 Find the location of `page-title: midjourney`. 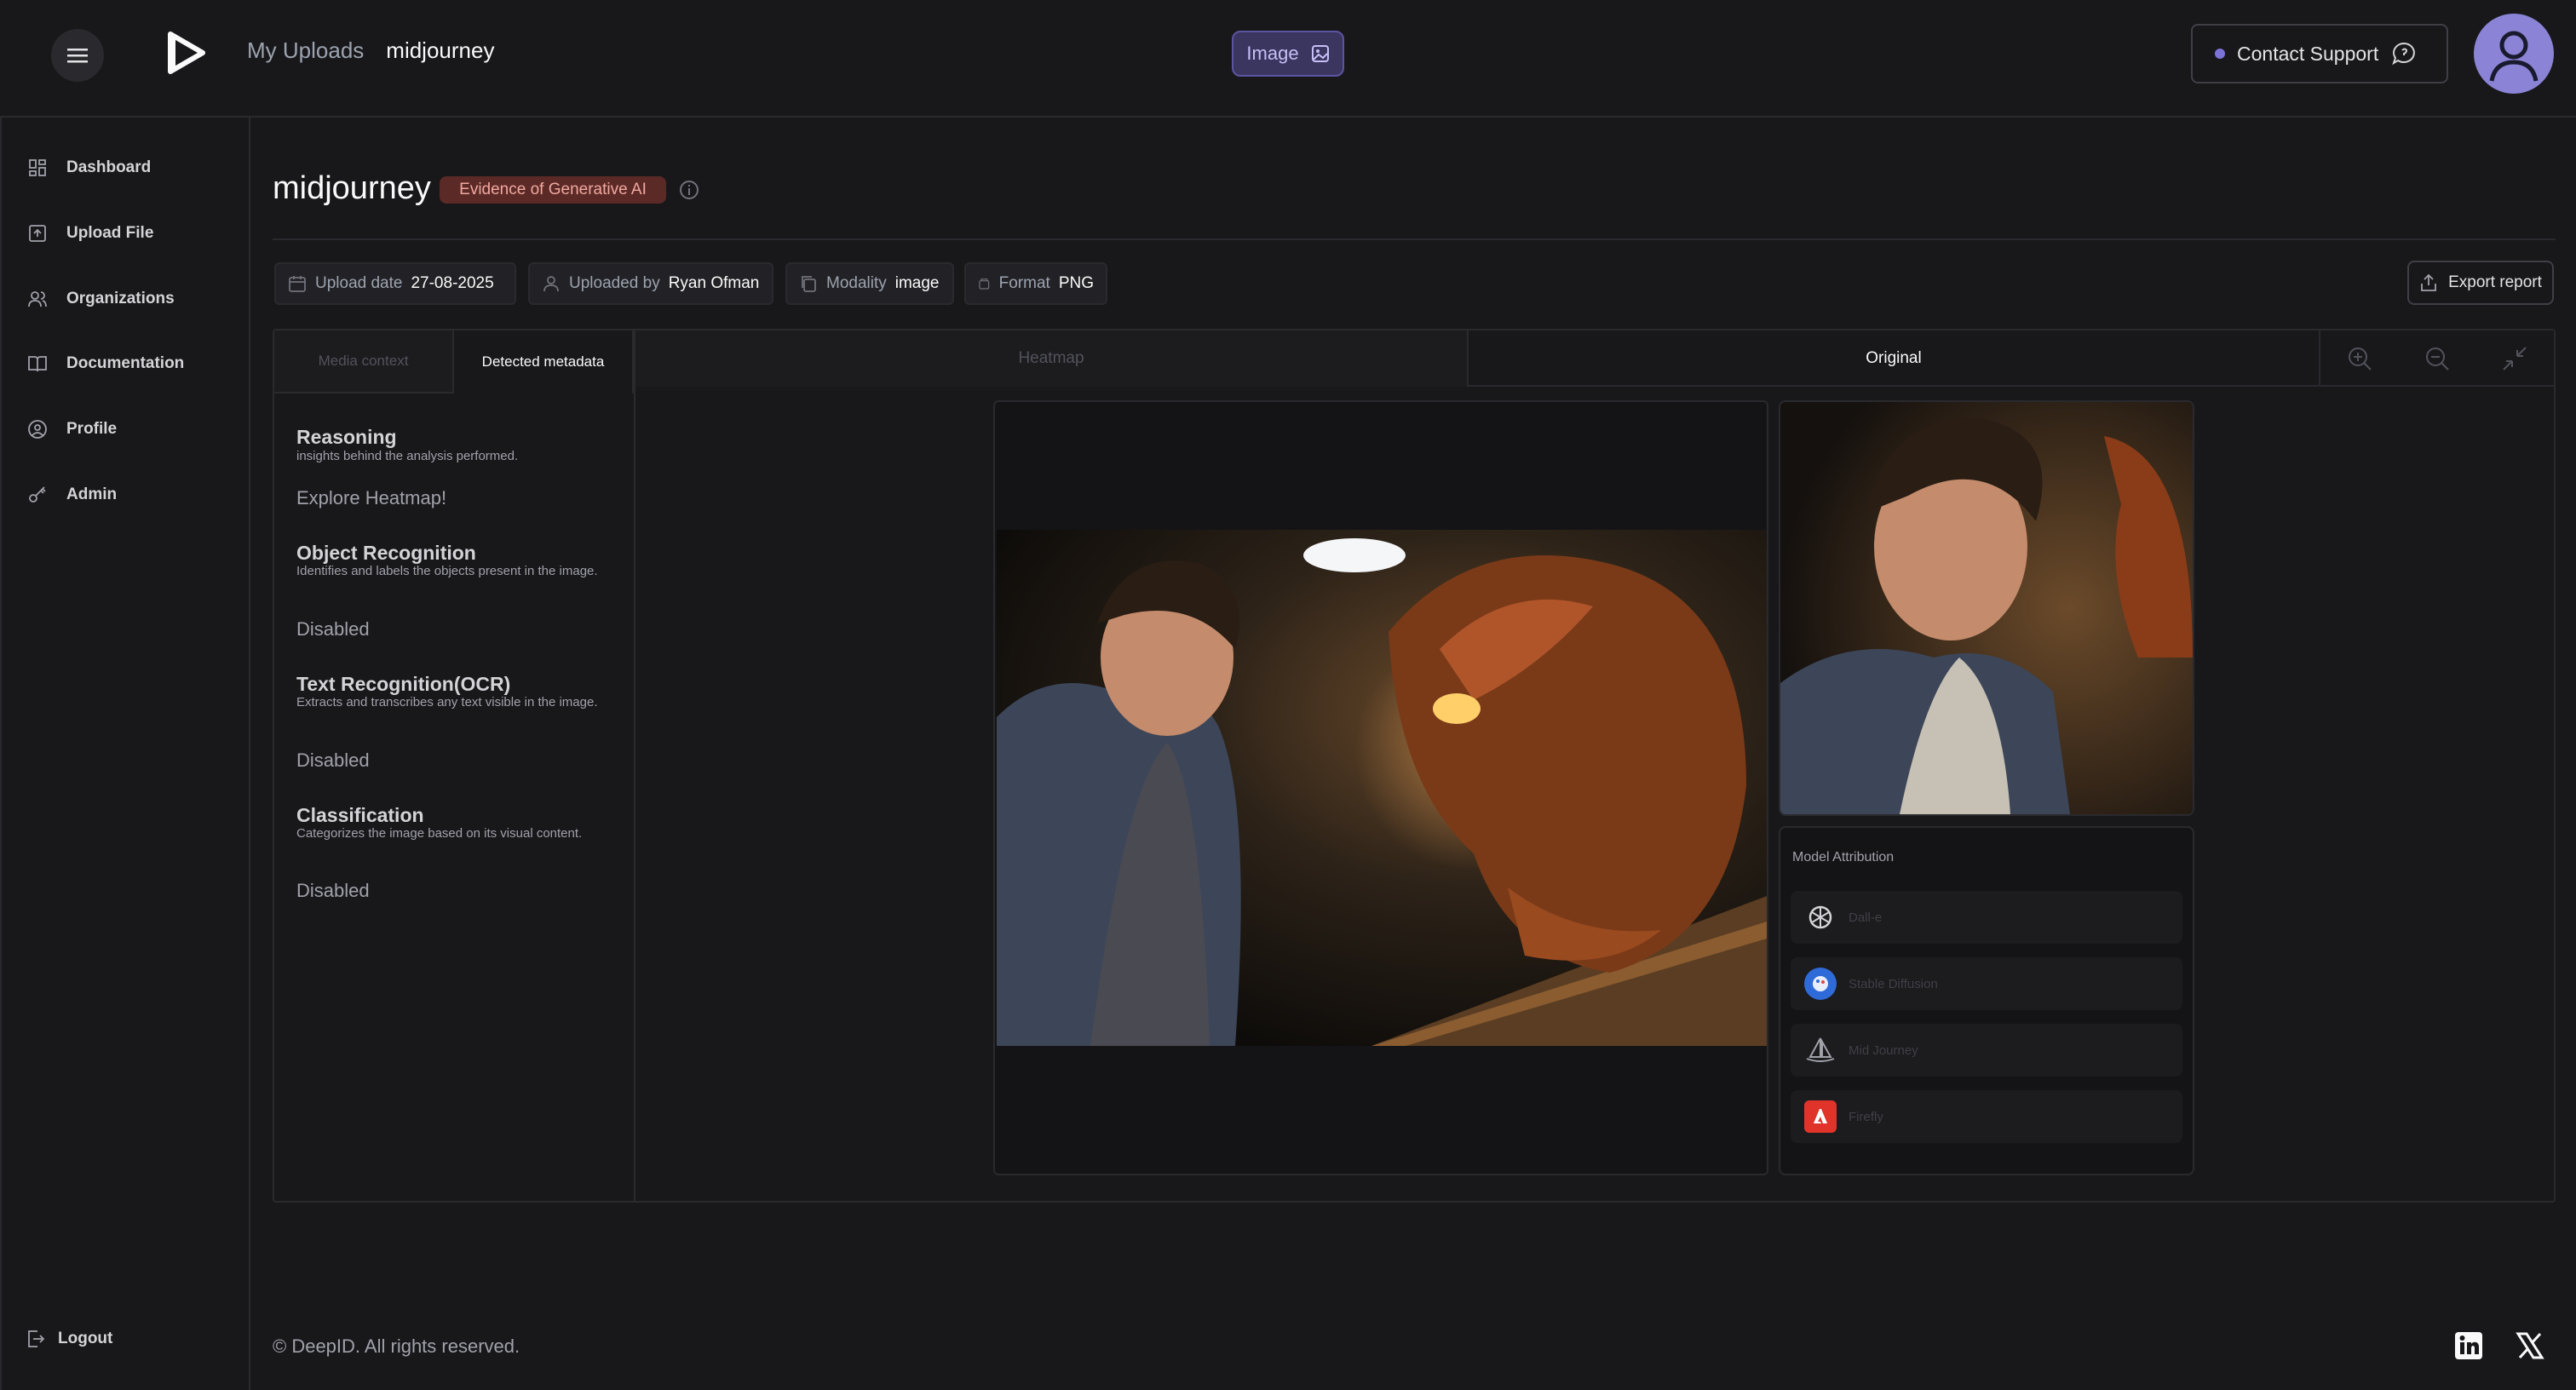

page-title: midjourney is located at coordinates (352, 188).